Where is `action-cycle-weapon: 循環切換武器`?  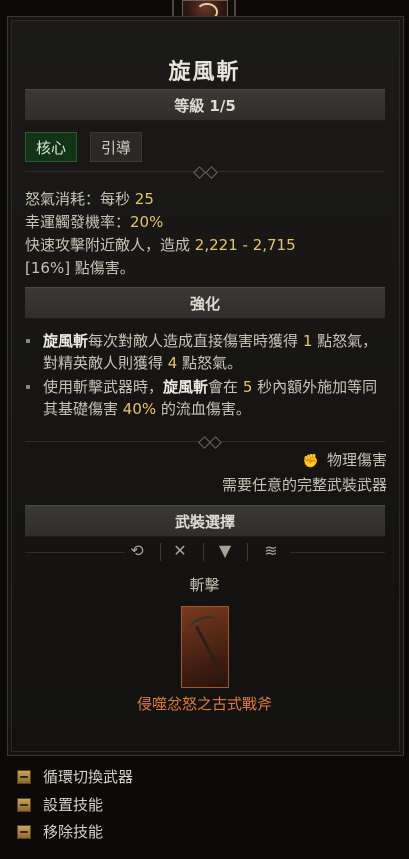 action-cycle-weapon: 循環切換武器 is located at coordinates (75, 776).